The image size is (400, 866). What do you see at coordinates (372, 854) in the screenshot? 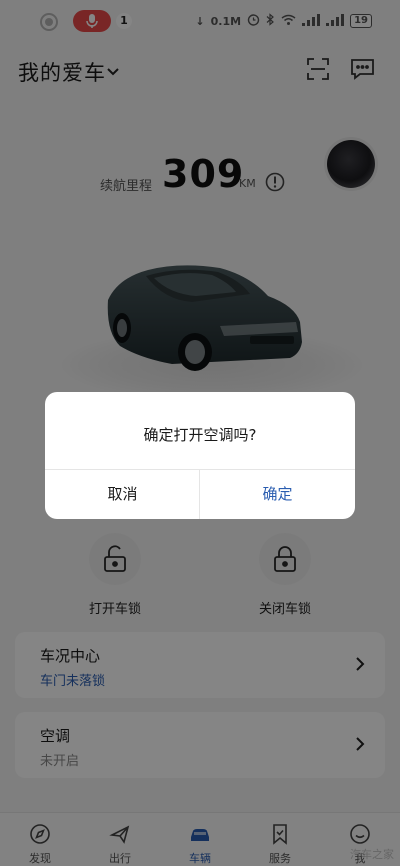
I see `watermark: 汽车之家` at bounding box center [372, 854].